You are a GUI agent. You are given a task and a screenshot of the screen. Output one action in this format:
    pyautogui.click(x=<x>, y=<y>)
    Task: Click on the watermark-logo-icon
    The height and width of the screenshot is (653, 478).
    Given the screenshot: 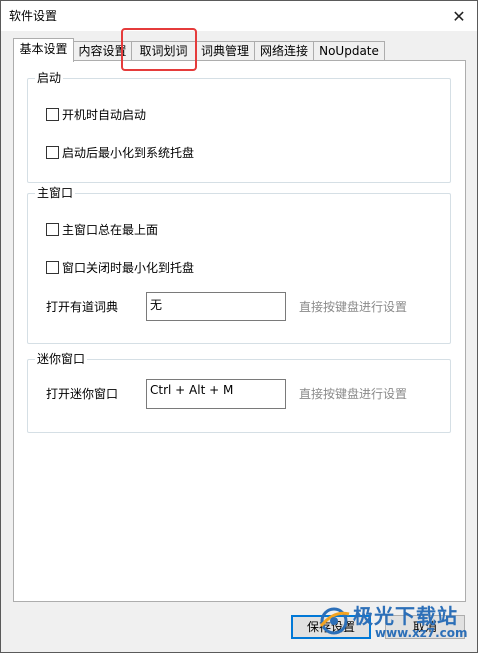 What is the action you would take?
    pyautogui.click(x=334, y=621)
    